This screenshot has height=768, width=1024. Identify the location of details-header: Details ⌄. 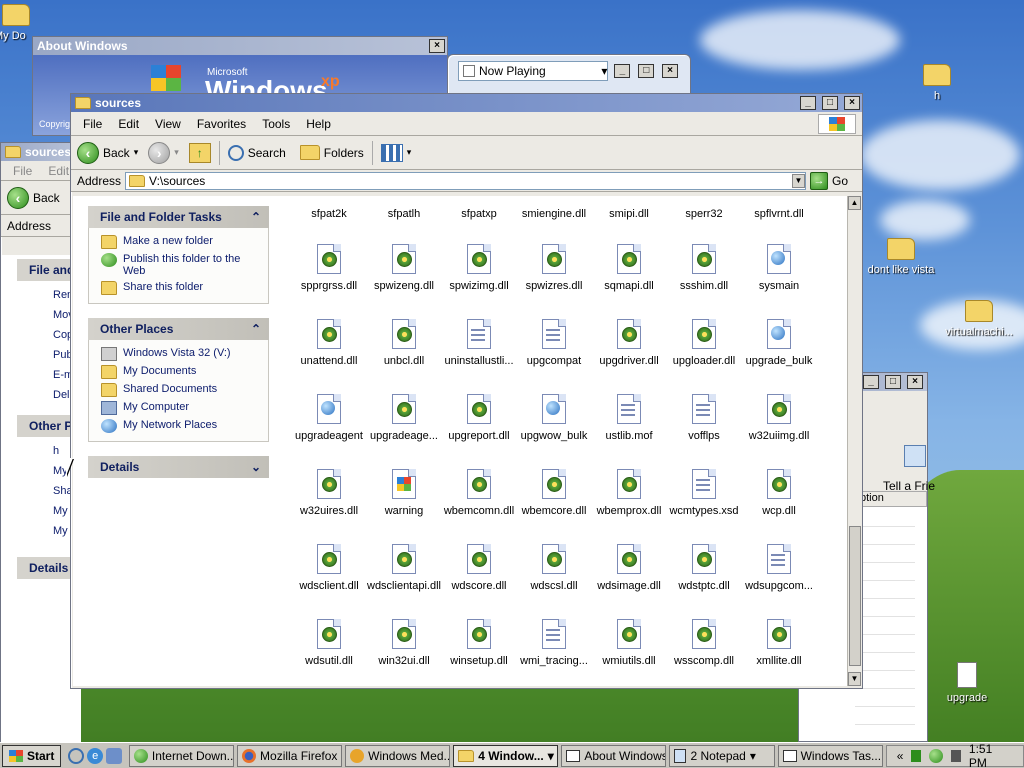
(178, 467).